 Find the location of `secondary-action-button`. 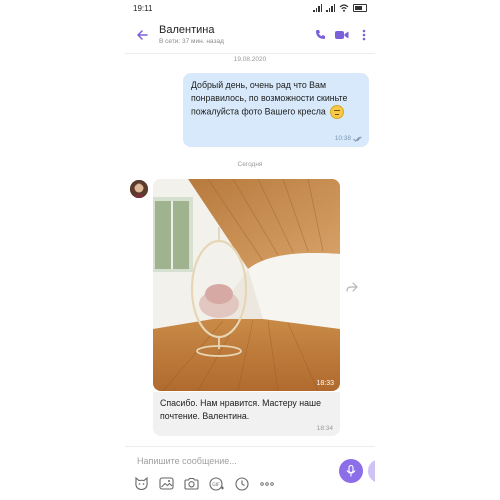

secondary-action-button is located at coordinates (371, 471).